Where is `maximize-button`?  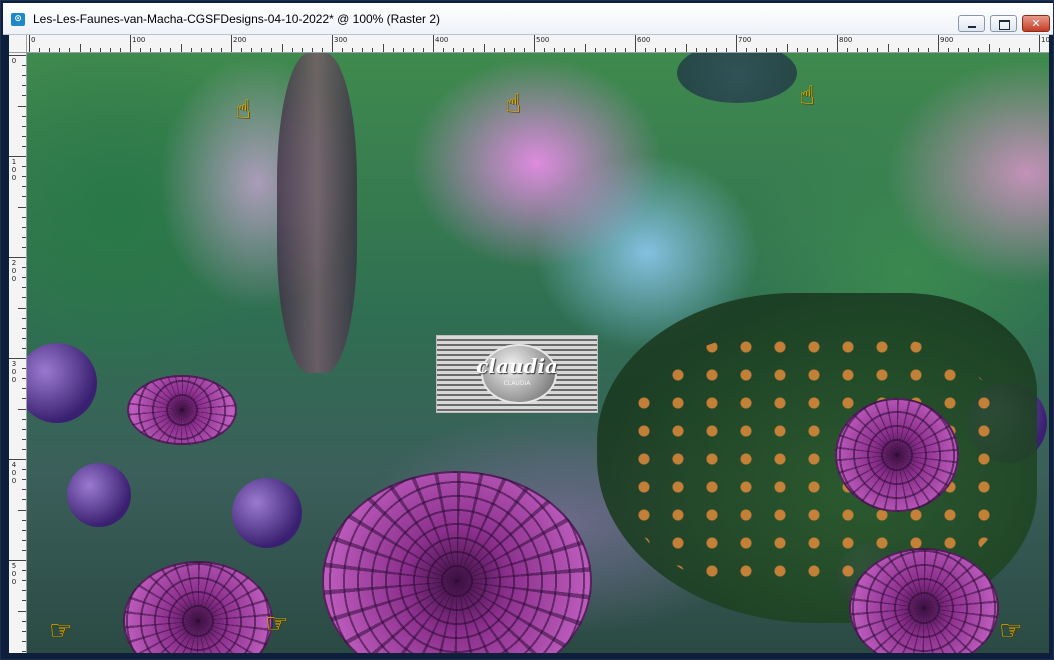 maximize-button is located at coordinates (1003, 23).